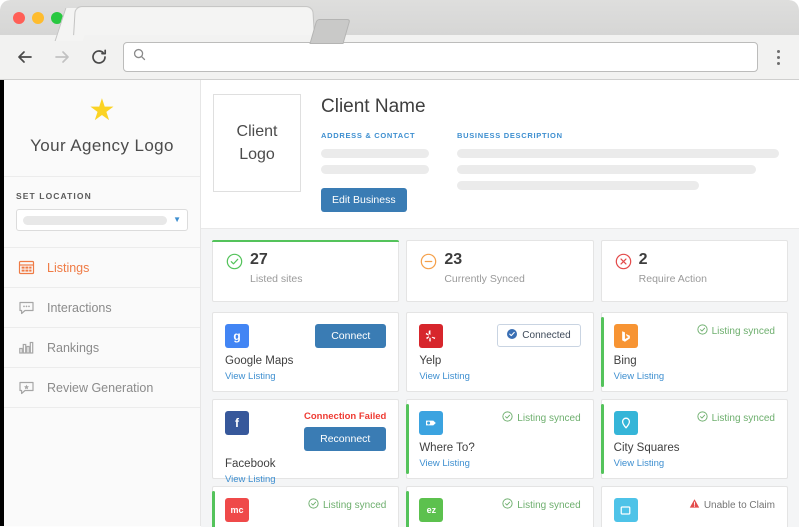 The width and height of the screenshot is (799, 527). What do you see at coordinates (54, 196) in the screenshot?
I see `set-location-label: SET LOCATION` at bounding box center [54, 196].